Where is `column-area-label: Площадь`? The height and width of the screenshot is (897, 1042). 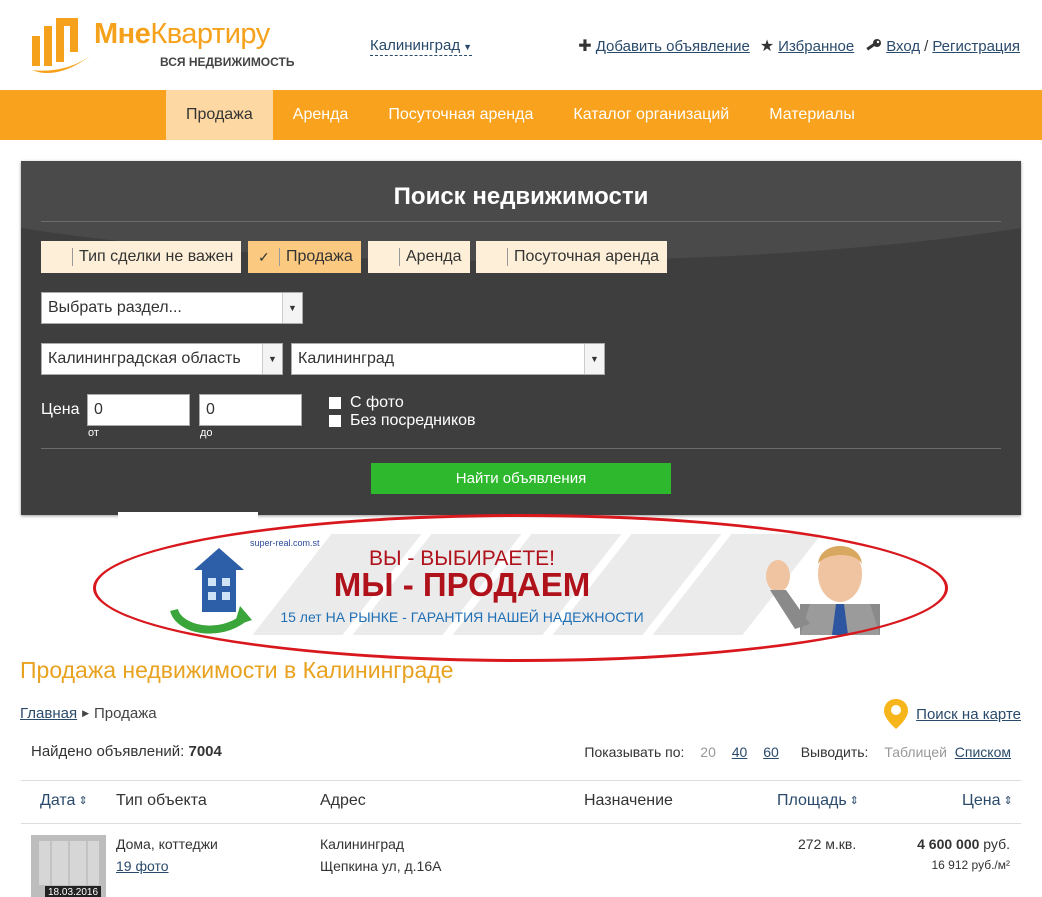
column-area-label: Площадь is located at coordinates (812, 800).